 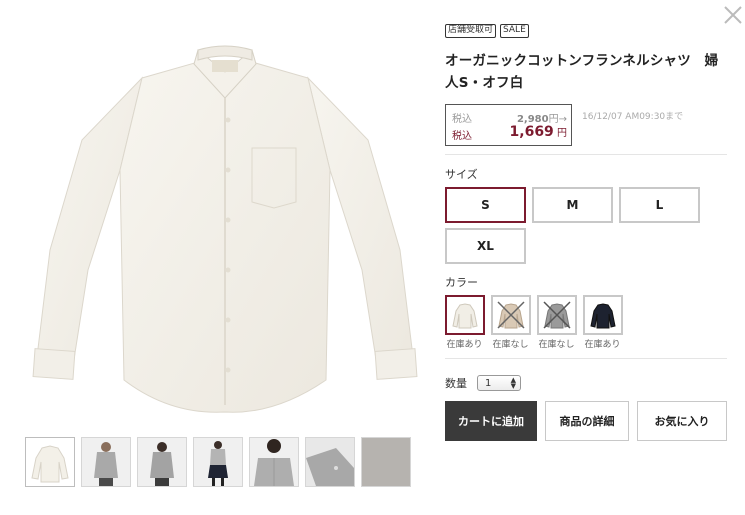 I want to click on tag-list: 店舗受取可 SALE, so click(x=586, y=31).